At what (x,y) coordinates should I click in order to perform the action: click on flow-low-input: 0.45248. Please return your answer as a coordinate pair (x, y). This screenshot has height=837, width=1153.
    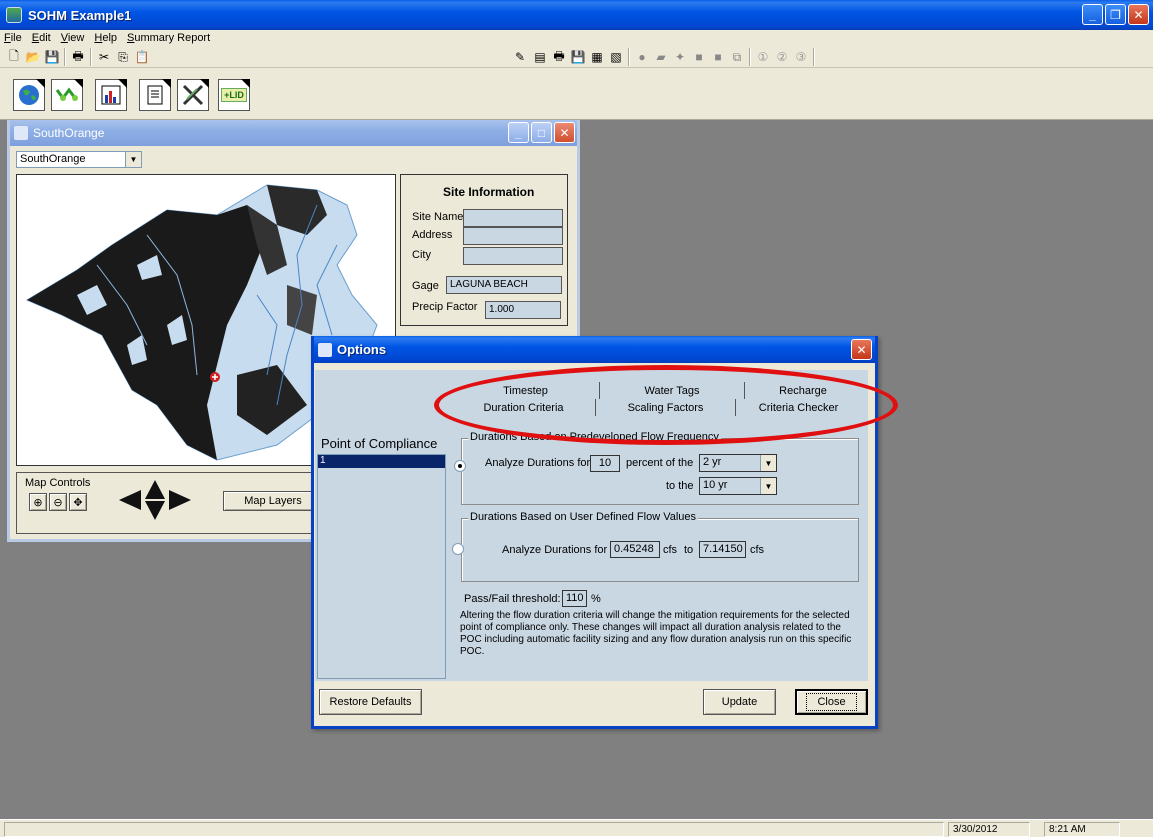
    Looking at the image, I should click on (635, 549).